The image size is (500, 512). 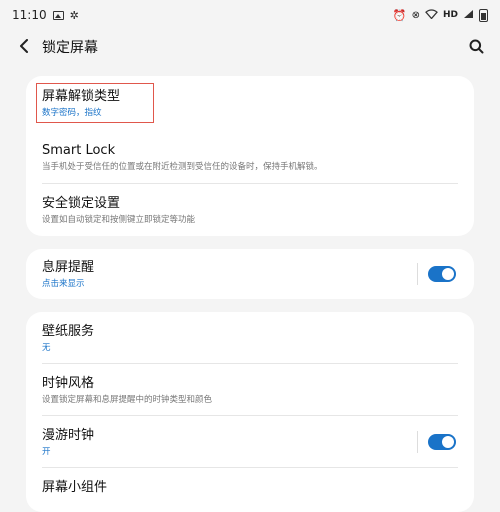 I want to click on alarm-icon: ⏰, so click(x=399, y=15).